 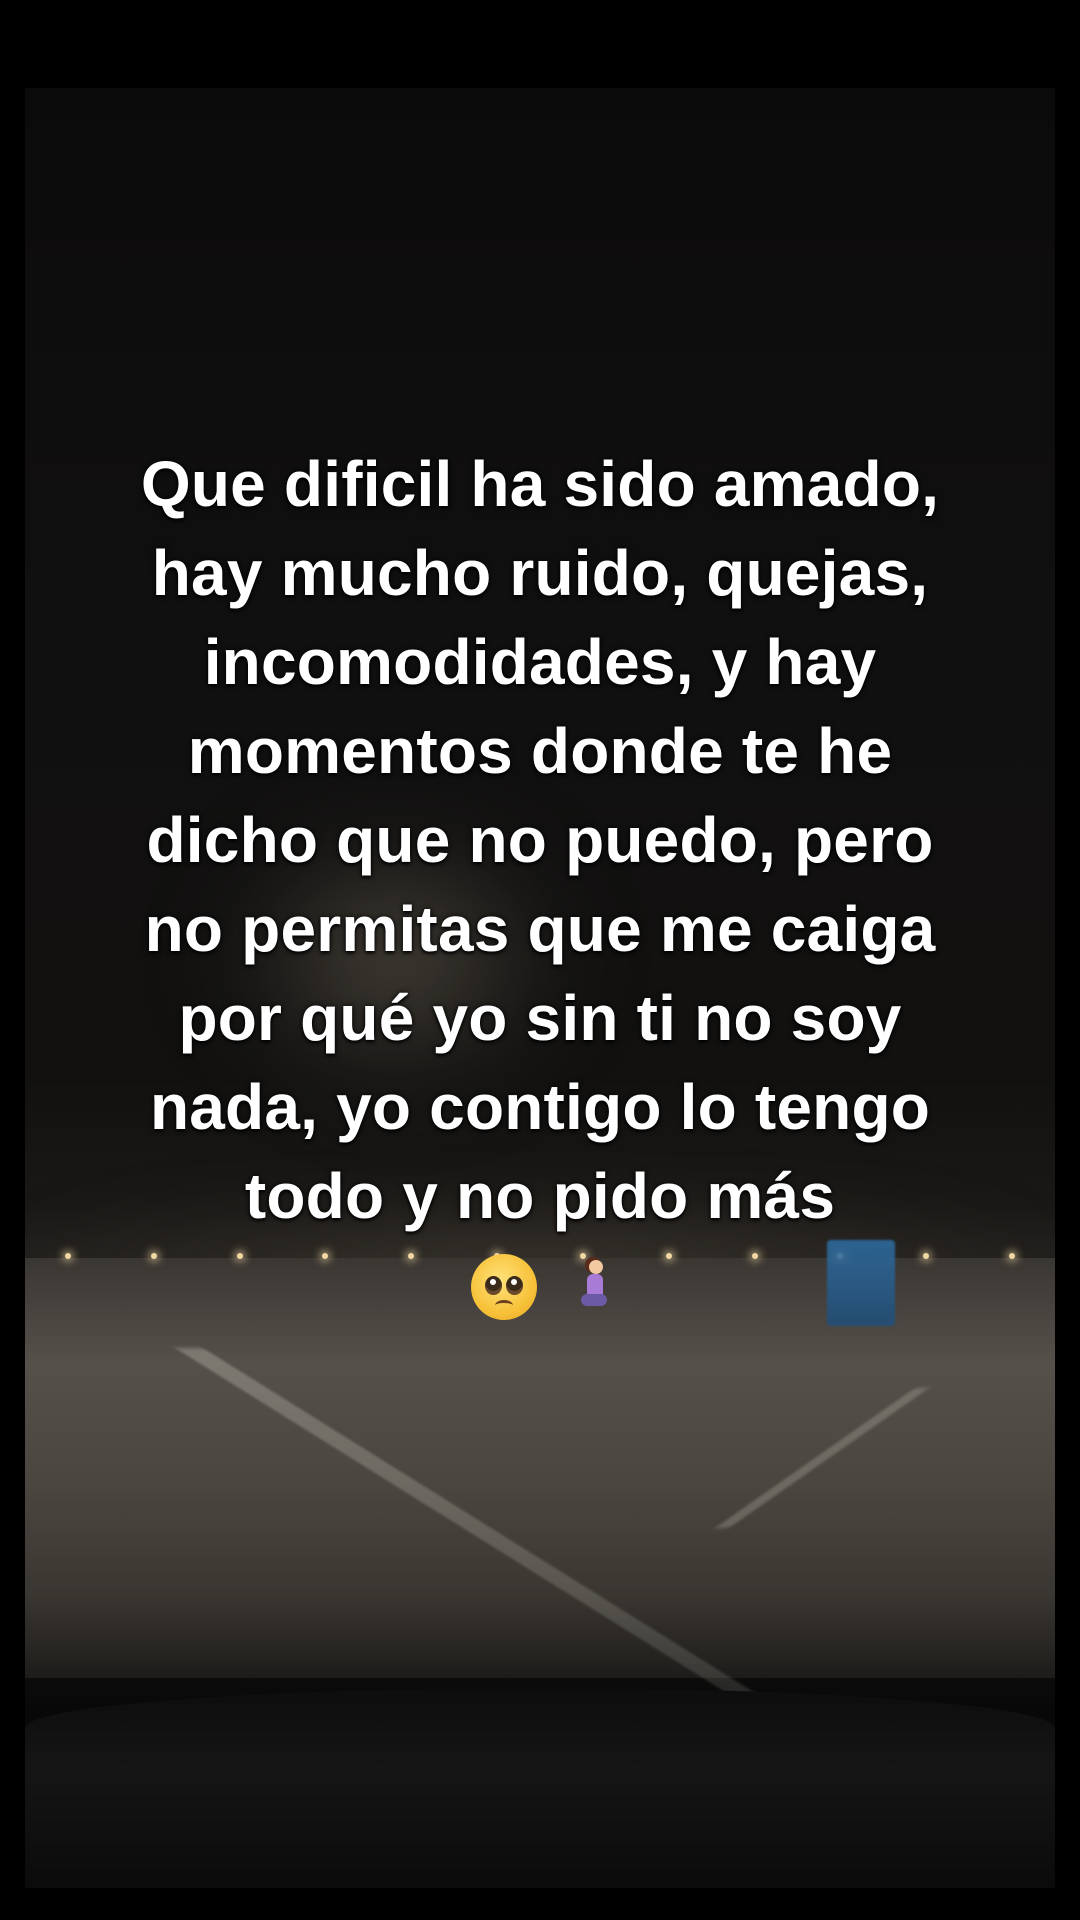 I want to click on mouth, so click(x=503, y=1305).